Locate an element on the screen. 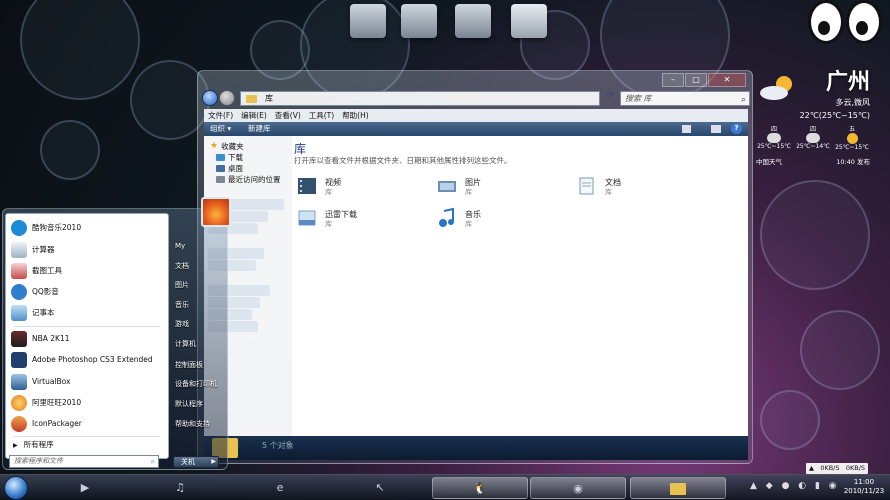  nav-favorites: ★ 收藏夹 is located at coordinates (245, 146).